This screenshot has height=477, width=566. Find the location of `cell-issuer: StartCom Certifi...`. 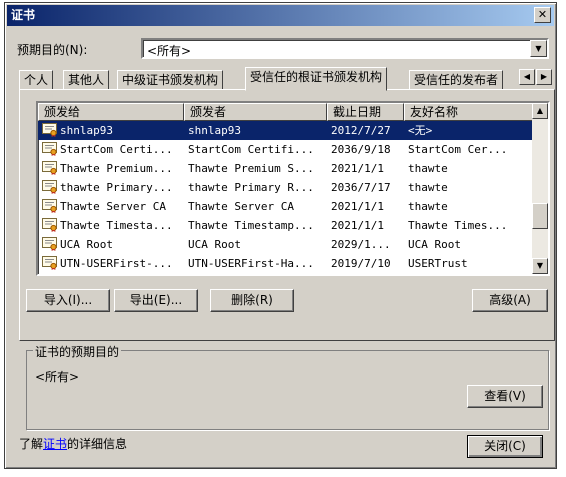

cell-issuer: StartCom Certifi... is located at coordinates (251, 149).